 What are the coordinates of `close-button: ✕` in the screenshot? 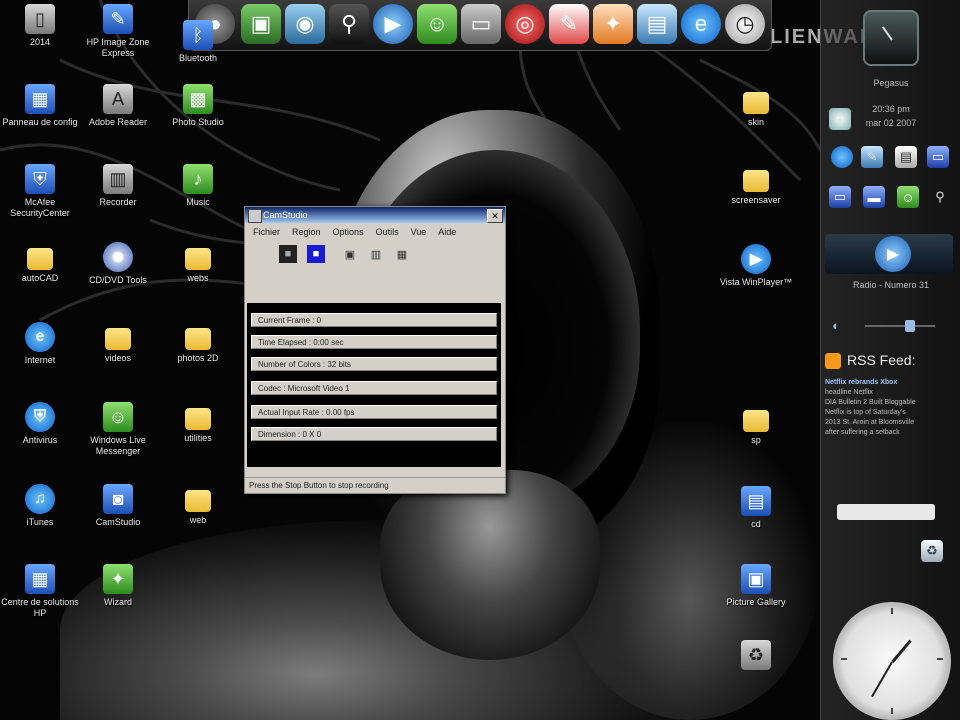 It's located at (495, 216).